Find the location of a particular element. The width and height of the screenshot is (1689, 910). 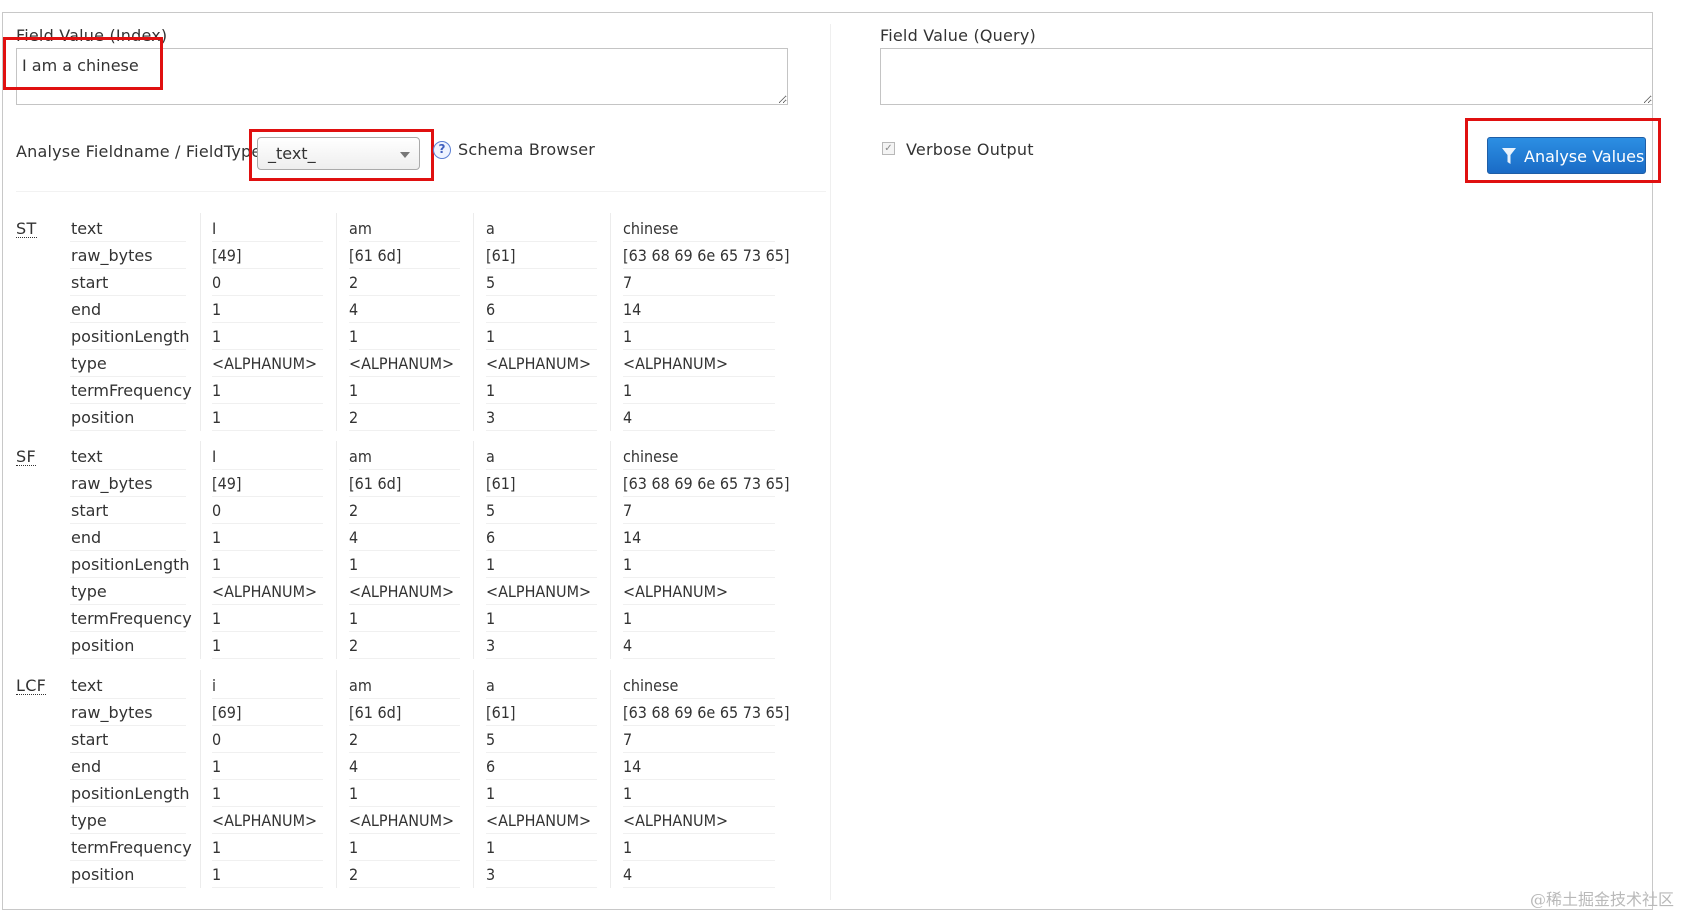

watermark: @稀土掘金技术社区 is located at coordinates (1602, 899).